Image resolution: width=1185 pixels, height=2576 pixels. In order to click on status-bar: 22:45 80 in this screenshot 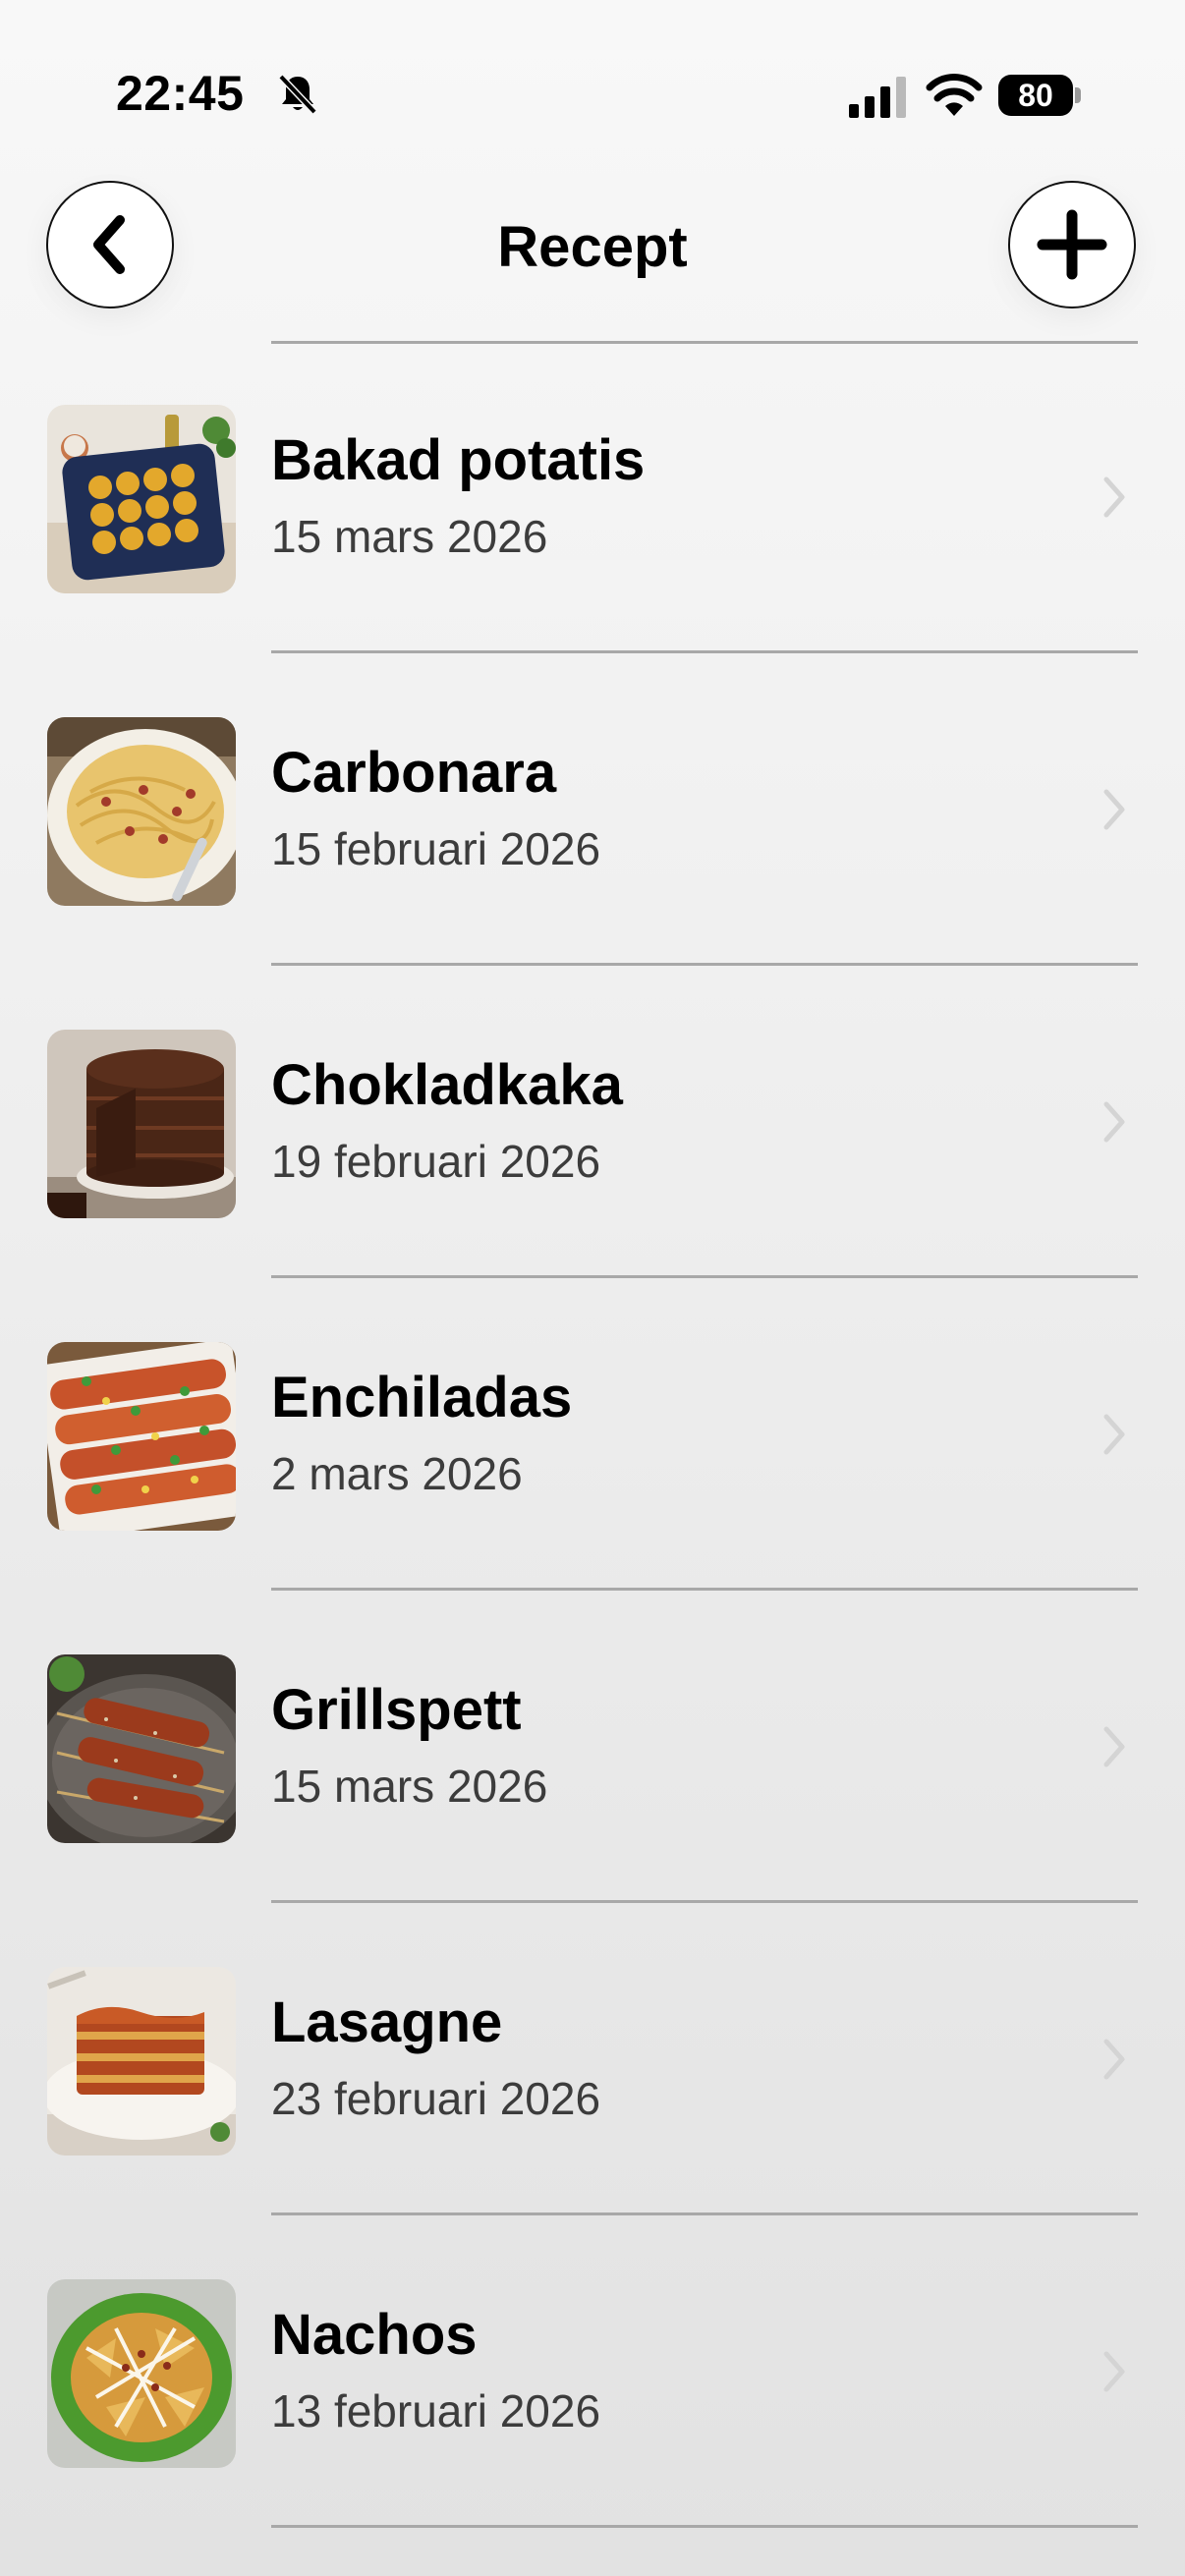, I will do `click(592, 93)`.